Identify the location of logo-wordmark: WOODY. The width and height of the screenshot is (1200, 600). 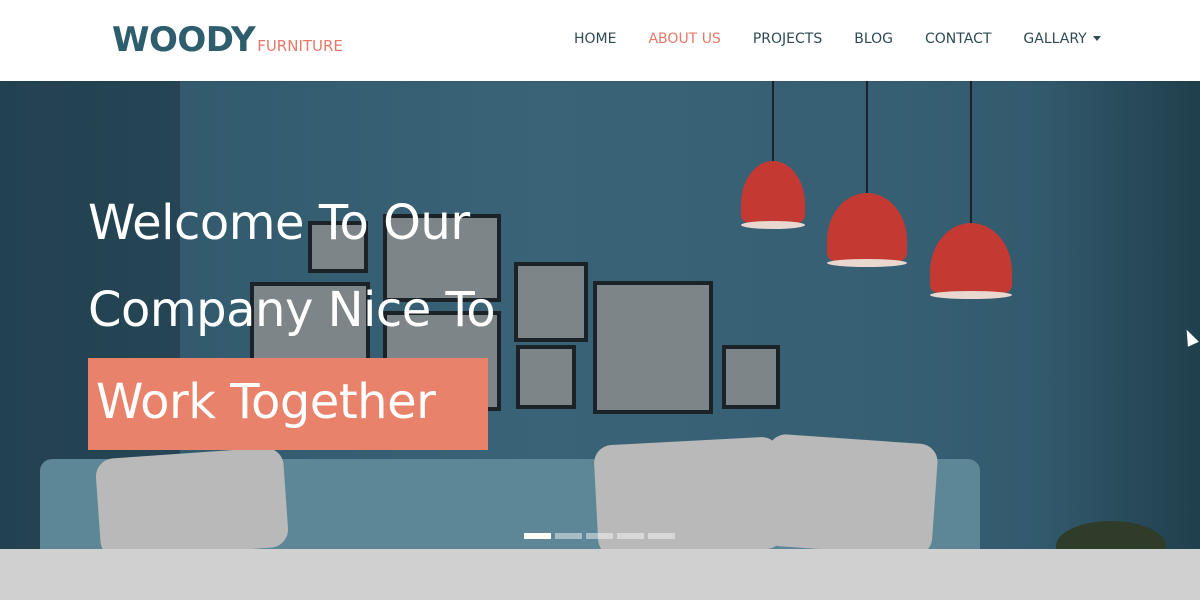
(184, 40).